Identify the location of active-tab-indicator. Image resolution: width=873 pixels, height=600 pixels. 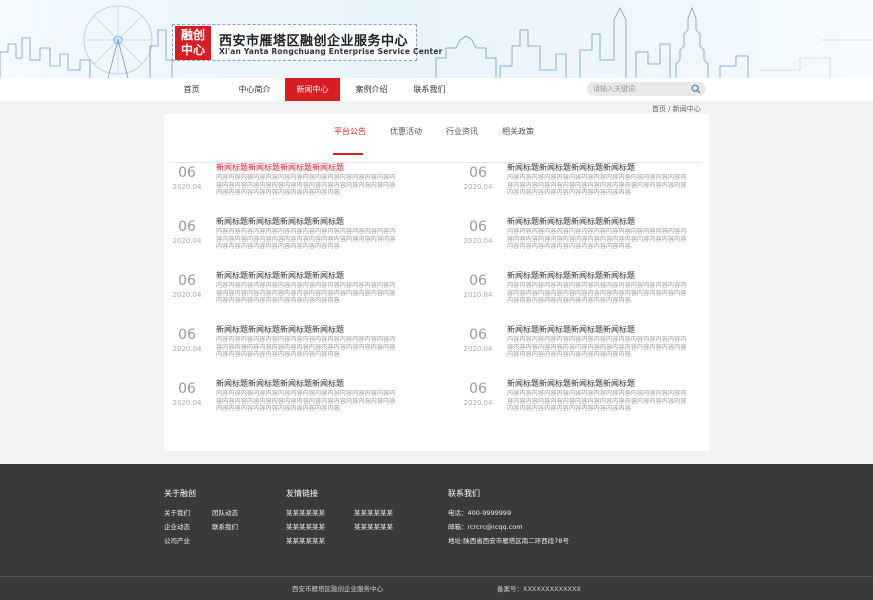
(348, 154).